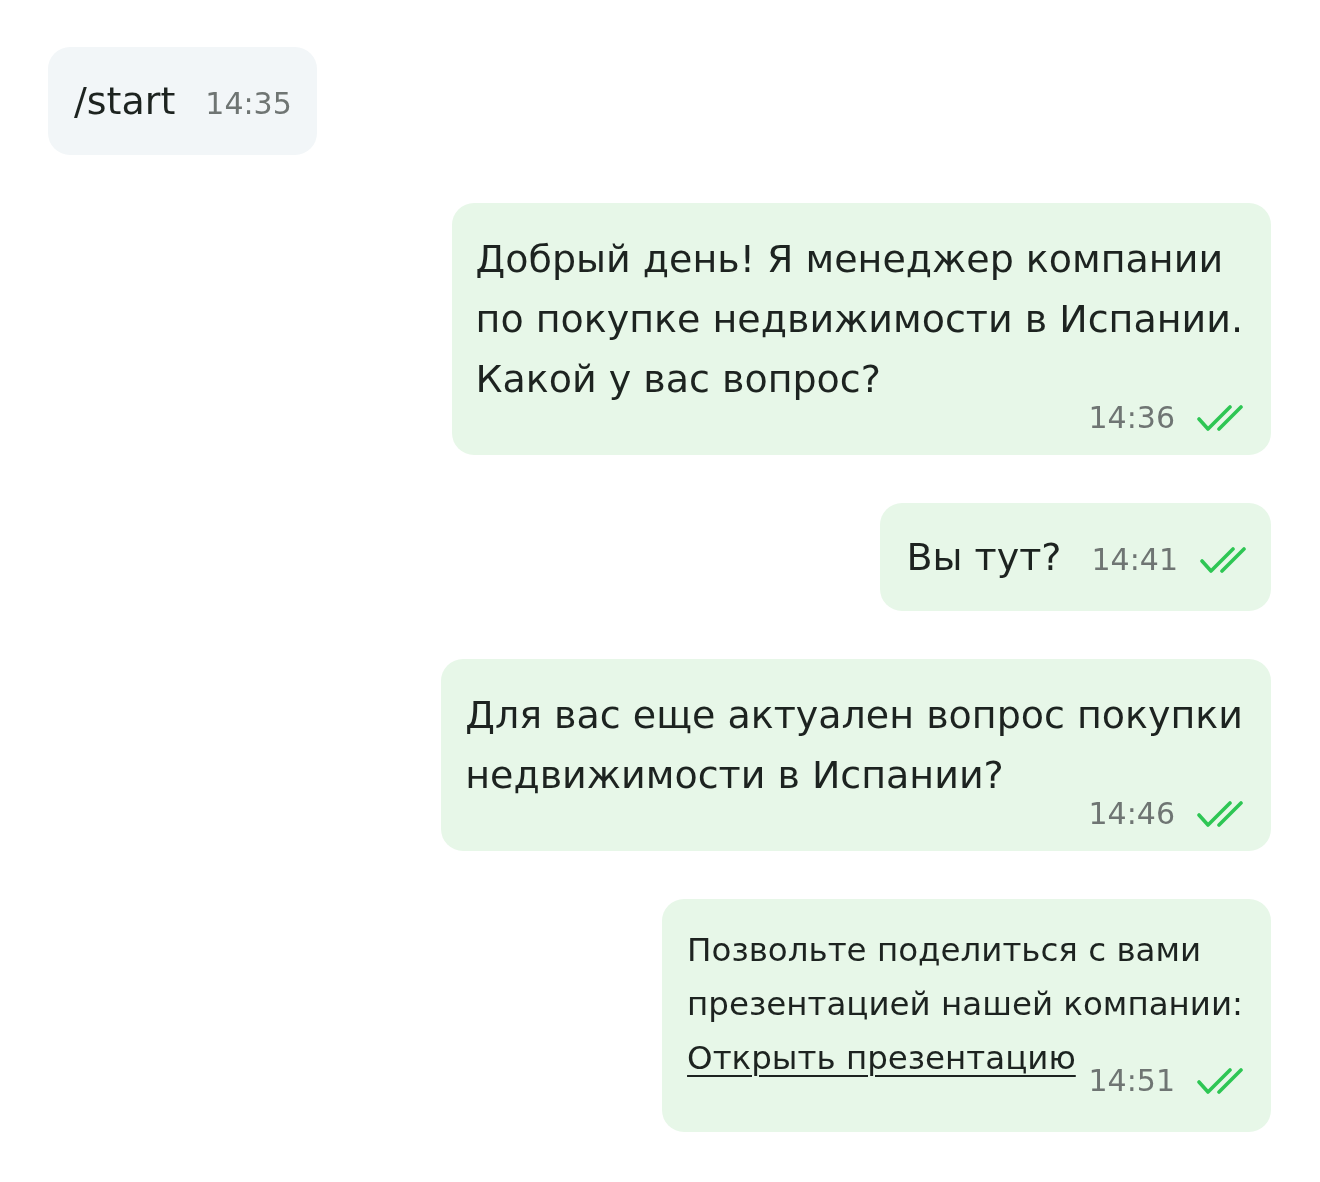 The image size is (1320, 1182). What do you see at coordinates (881, 1058) in the screenshot?
I see `presentation-link: Открыть презентацию` at bounding box center [881, 1058].